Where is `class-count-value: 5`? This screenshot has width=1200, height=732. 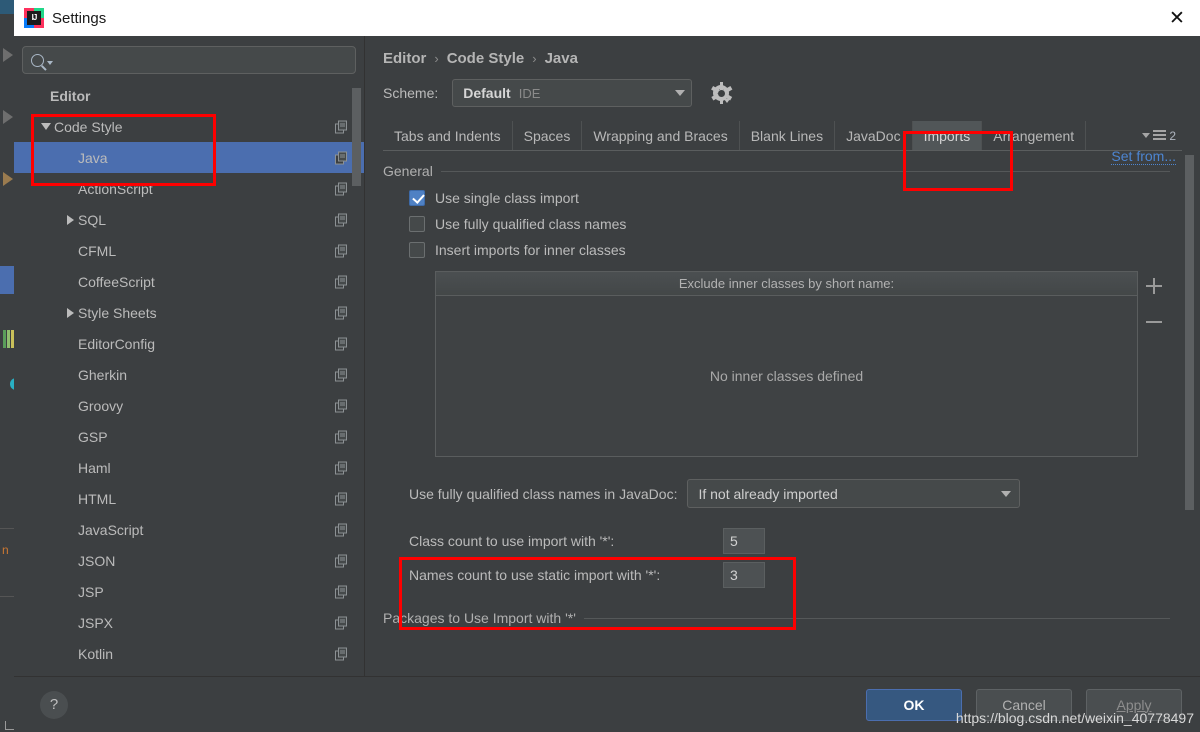 class-count-value: 5 is located at coordinates (734, 541).